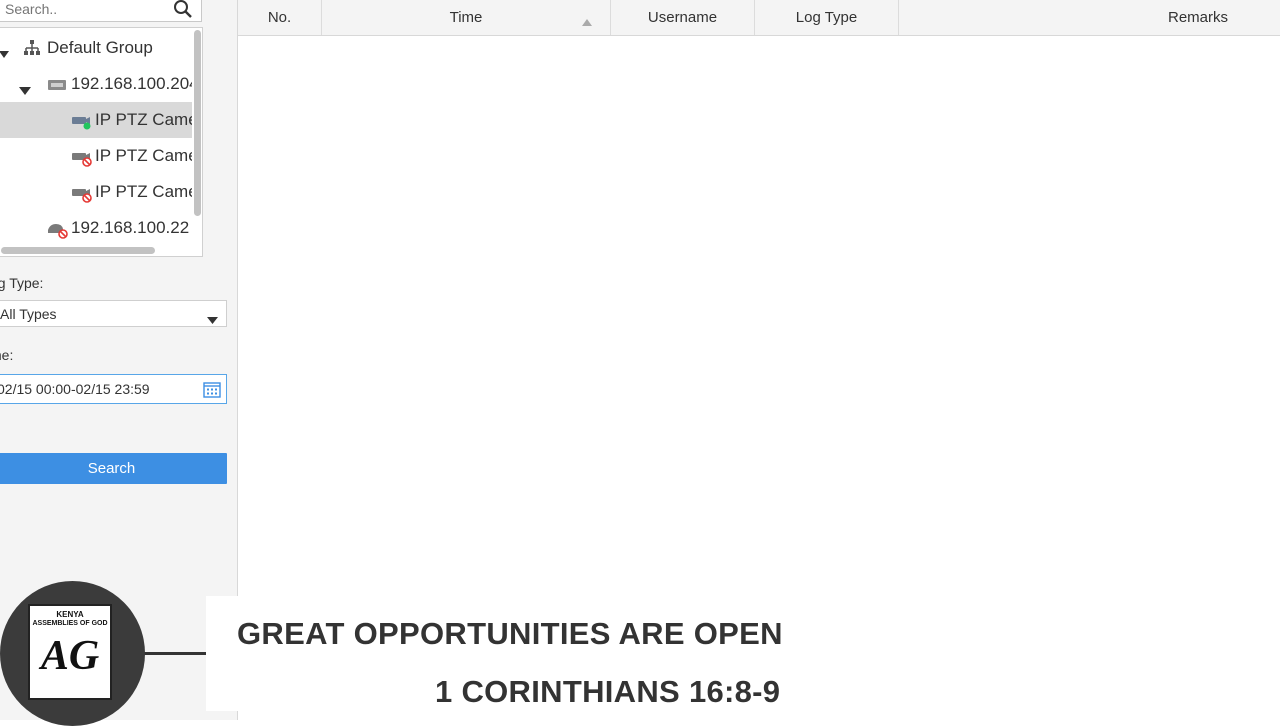 The height and width of the screenshot is (726, 1280). What do you see at coordinates (510, 633) in the screenshot?
I see `caption-line-1: GREAT OPPORTUNITIES ARE OPEN` at bounding box center [510, 633].